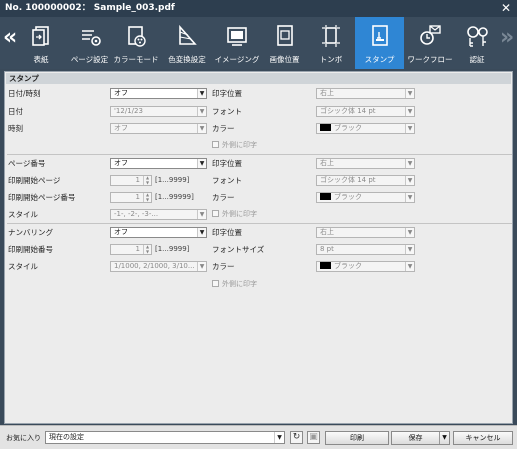 The image size is (517, 449). I want to click on datetime-font-value: ゴシック体 14 pt, so click(348, 111).